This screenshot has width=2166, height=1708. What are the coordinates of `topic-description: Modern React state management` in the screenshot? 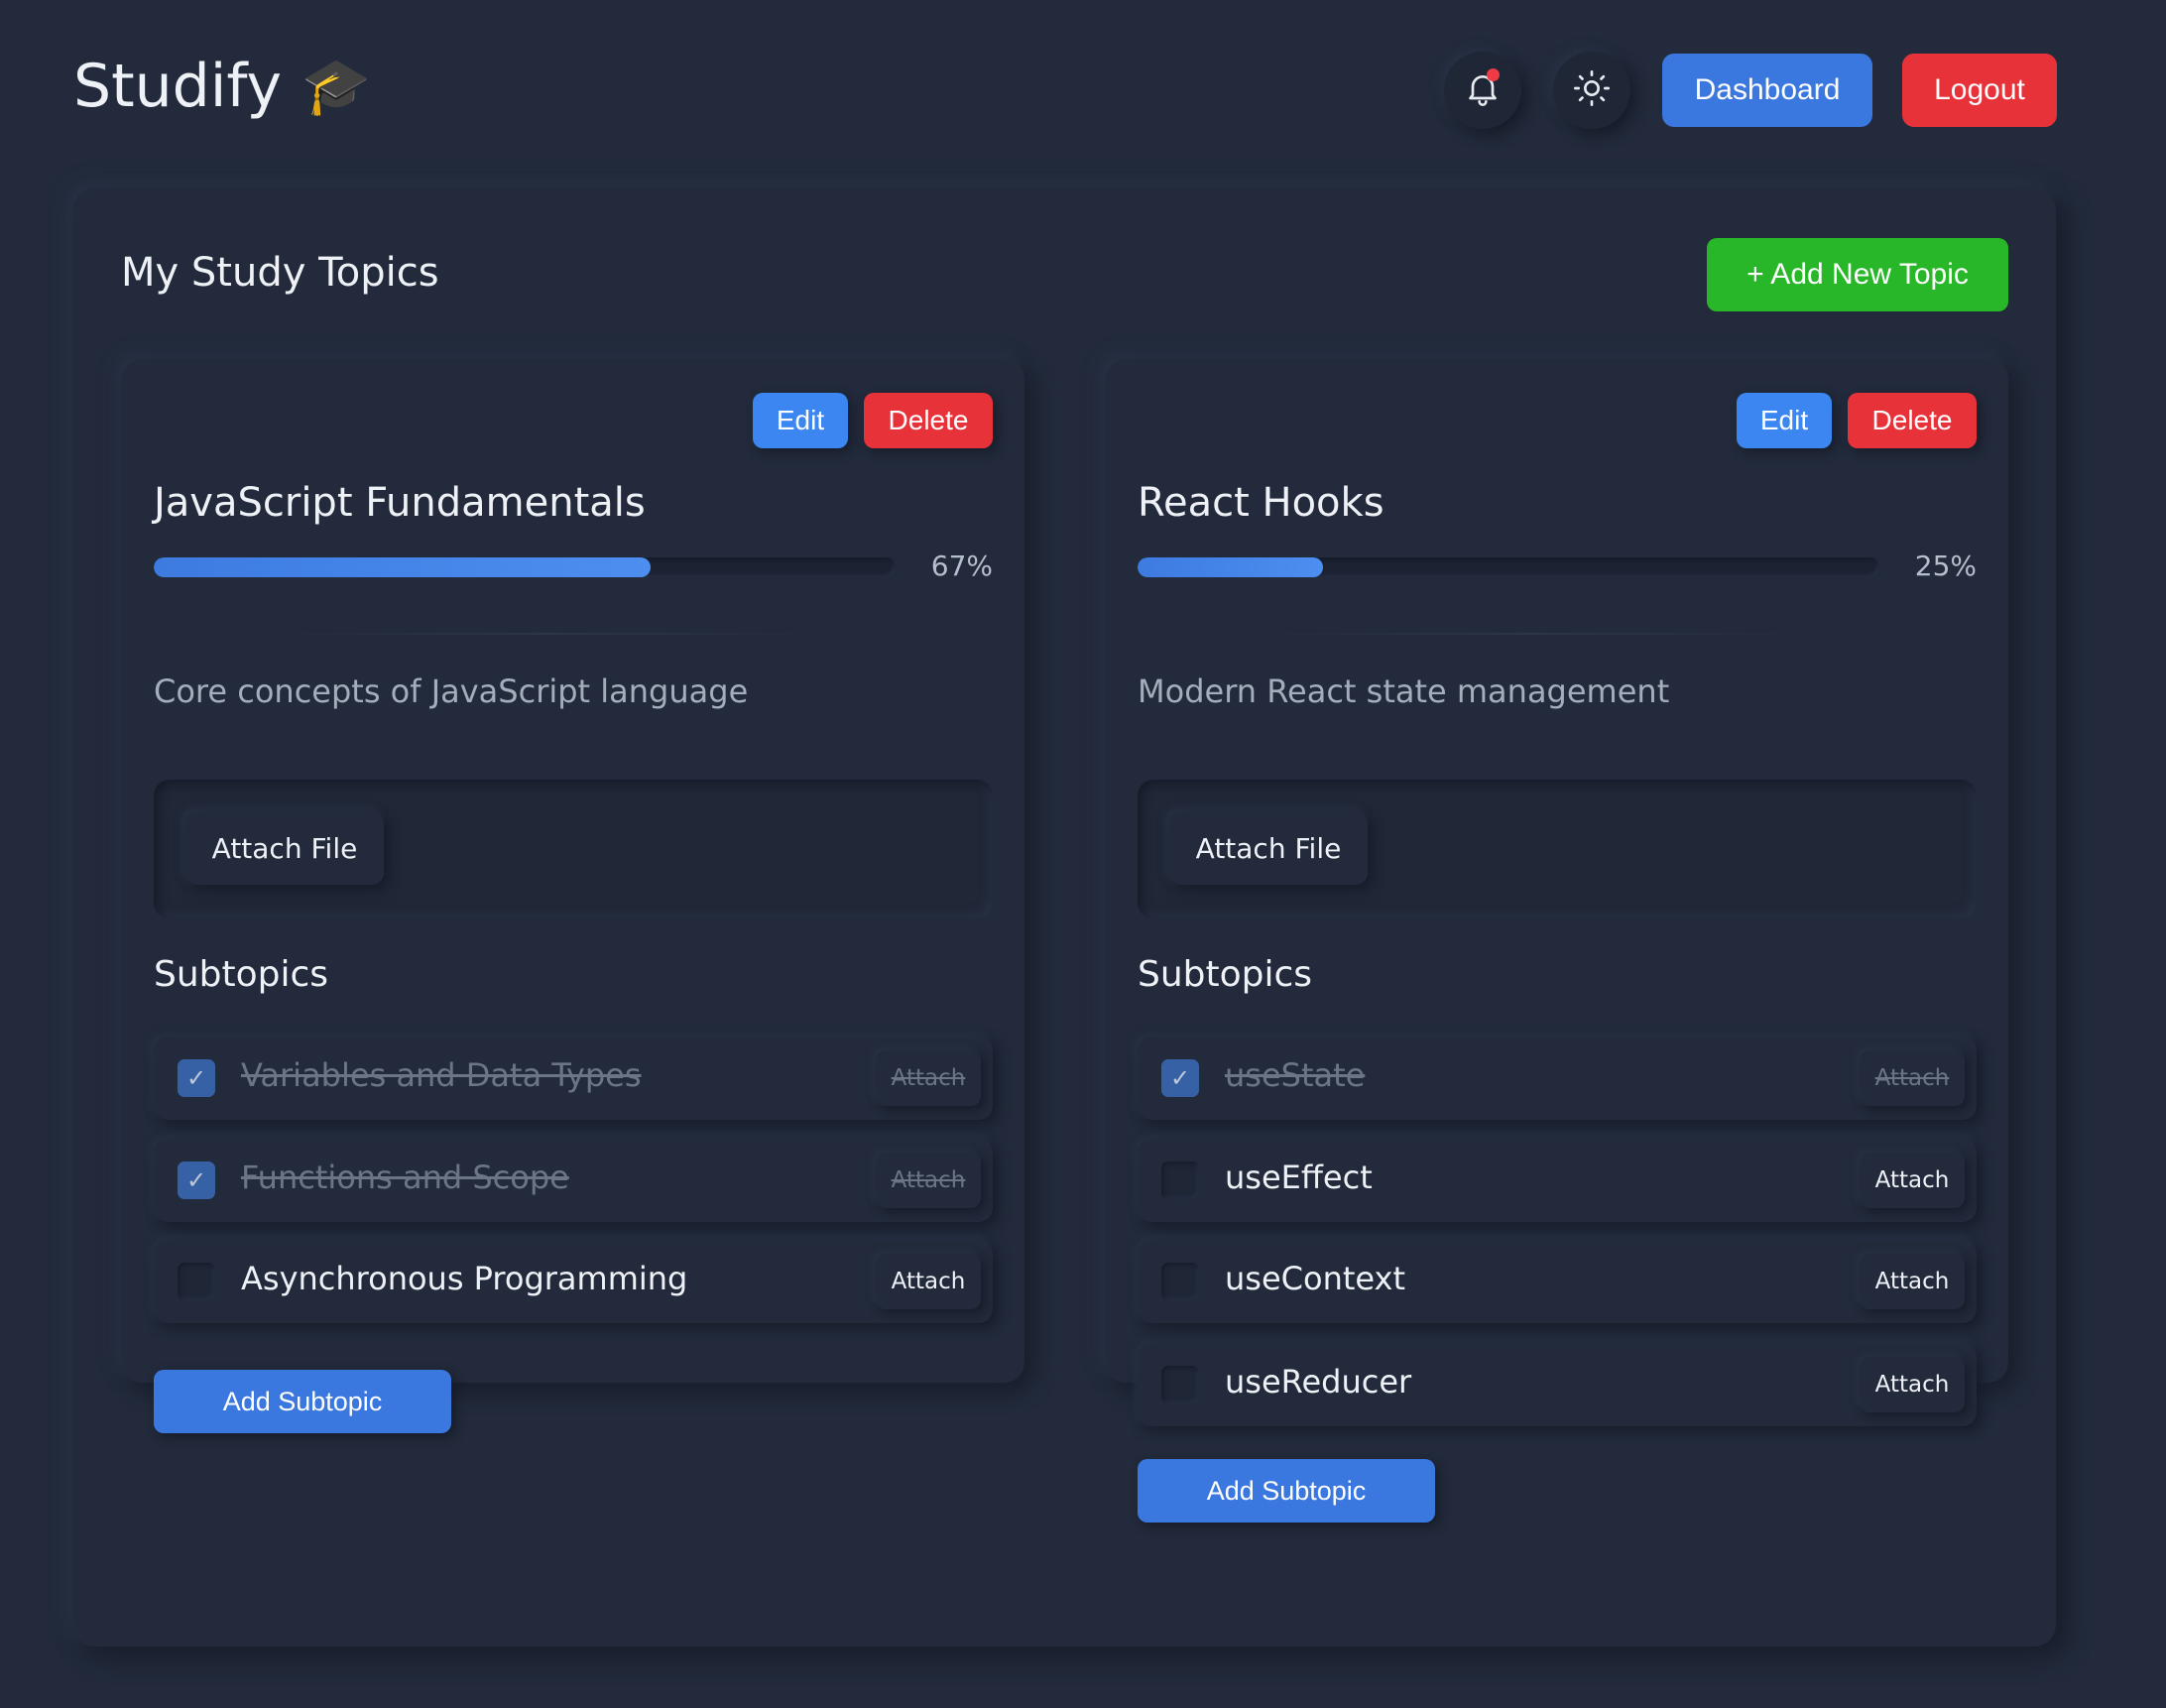 It's located at (1404, 691).